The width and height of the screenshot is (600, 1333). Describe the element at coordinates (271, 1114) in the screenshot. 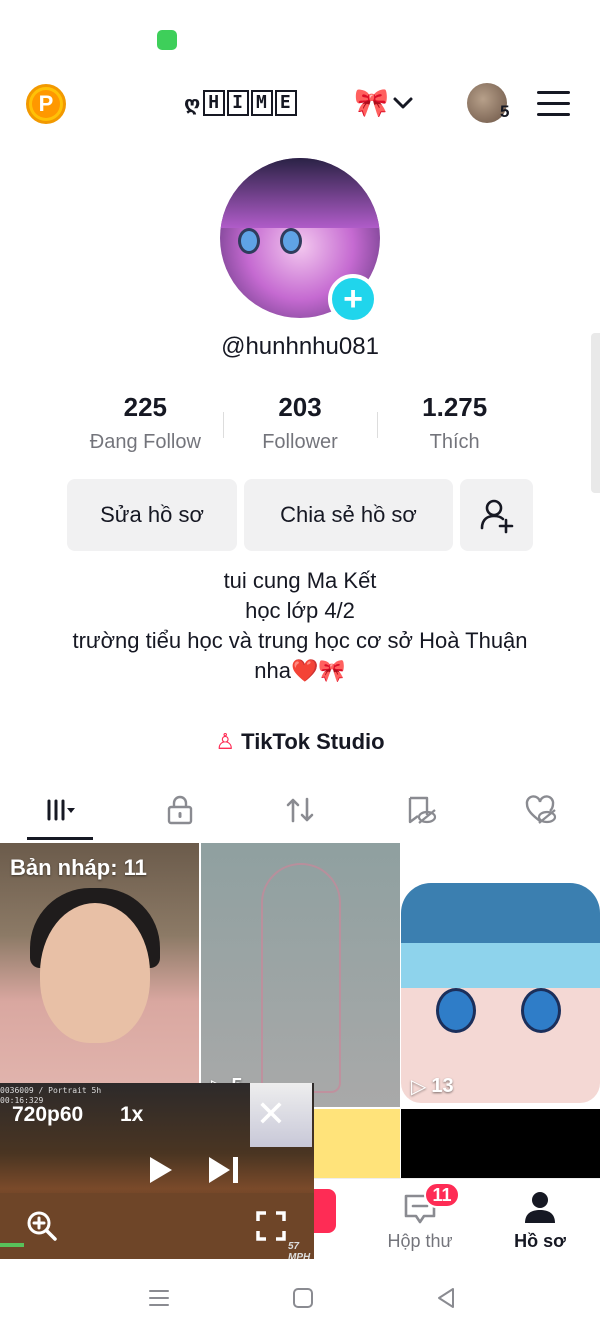

I see `close-icon: ✕` at that location.